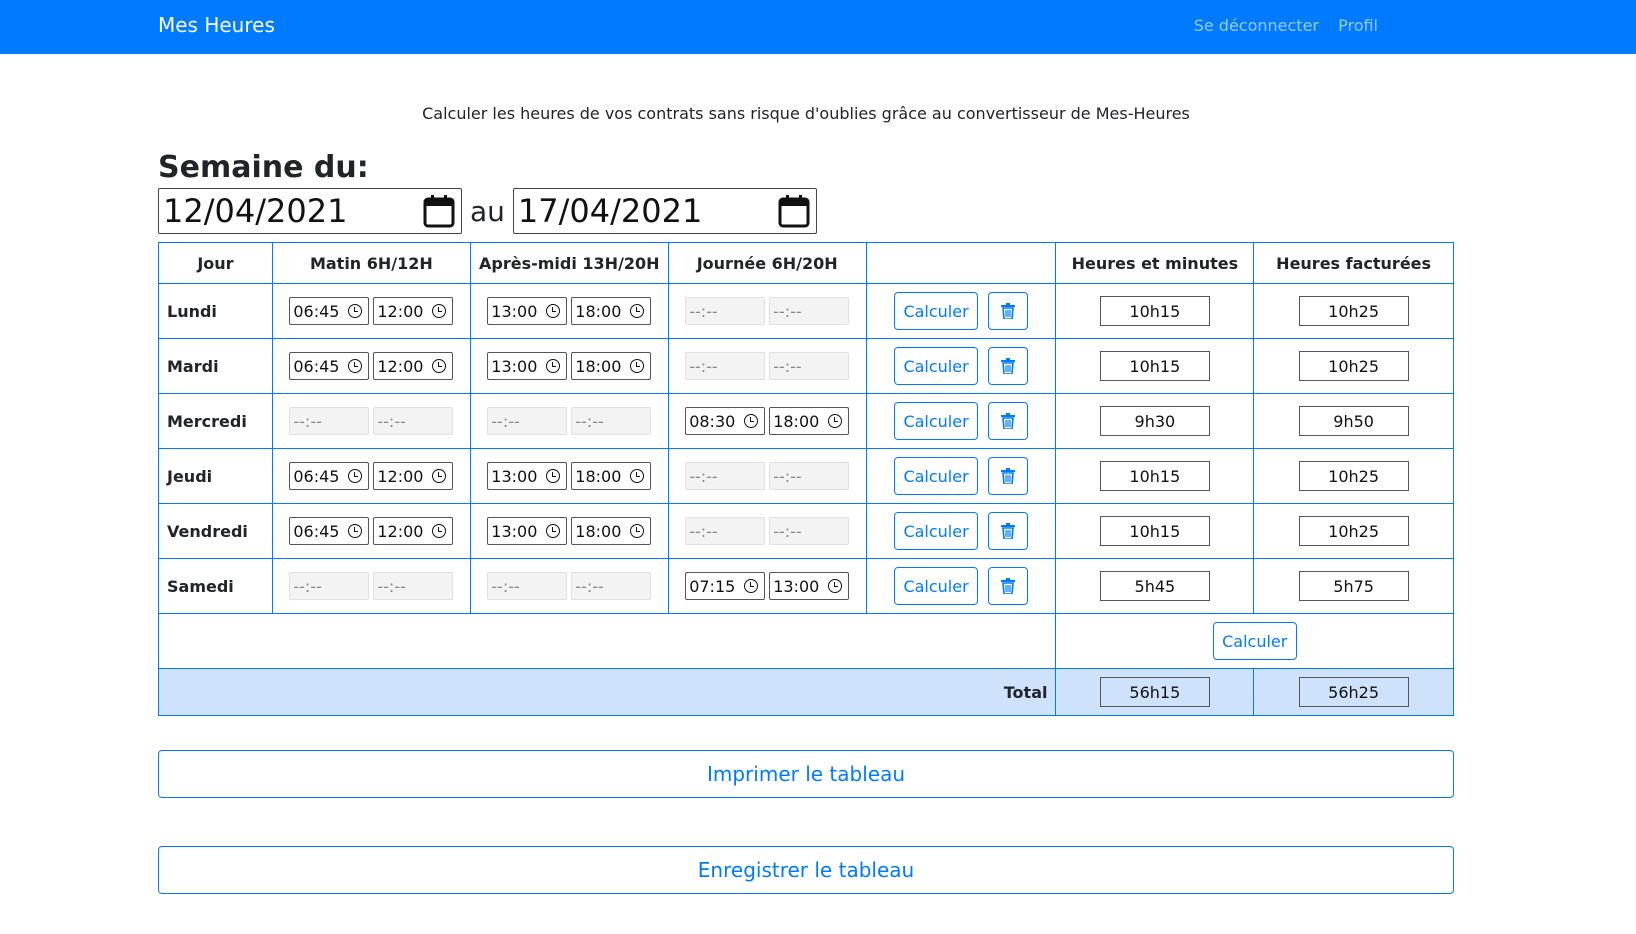 The height and width of the screenshot is (934, 1636). What do you see at coordinates (215, 311) in the screenshot?
I see `day-label: Lundi` at bounding box center [215, 311].